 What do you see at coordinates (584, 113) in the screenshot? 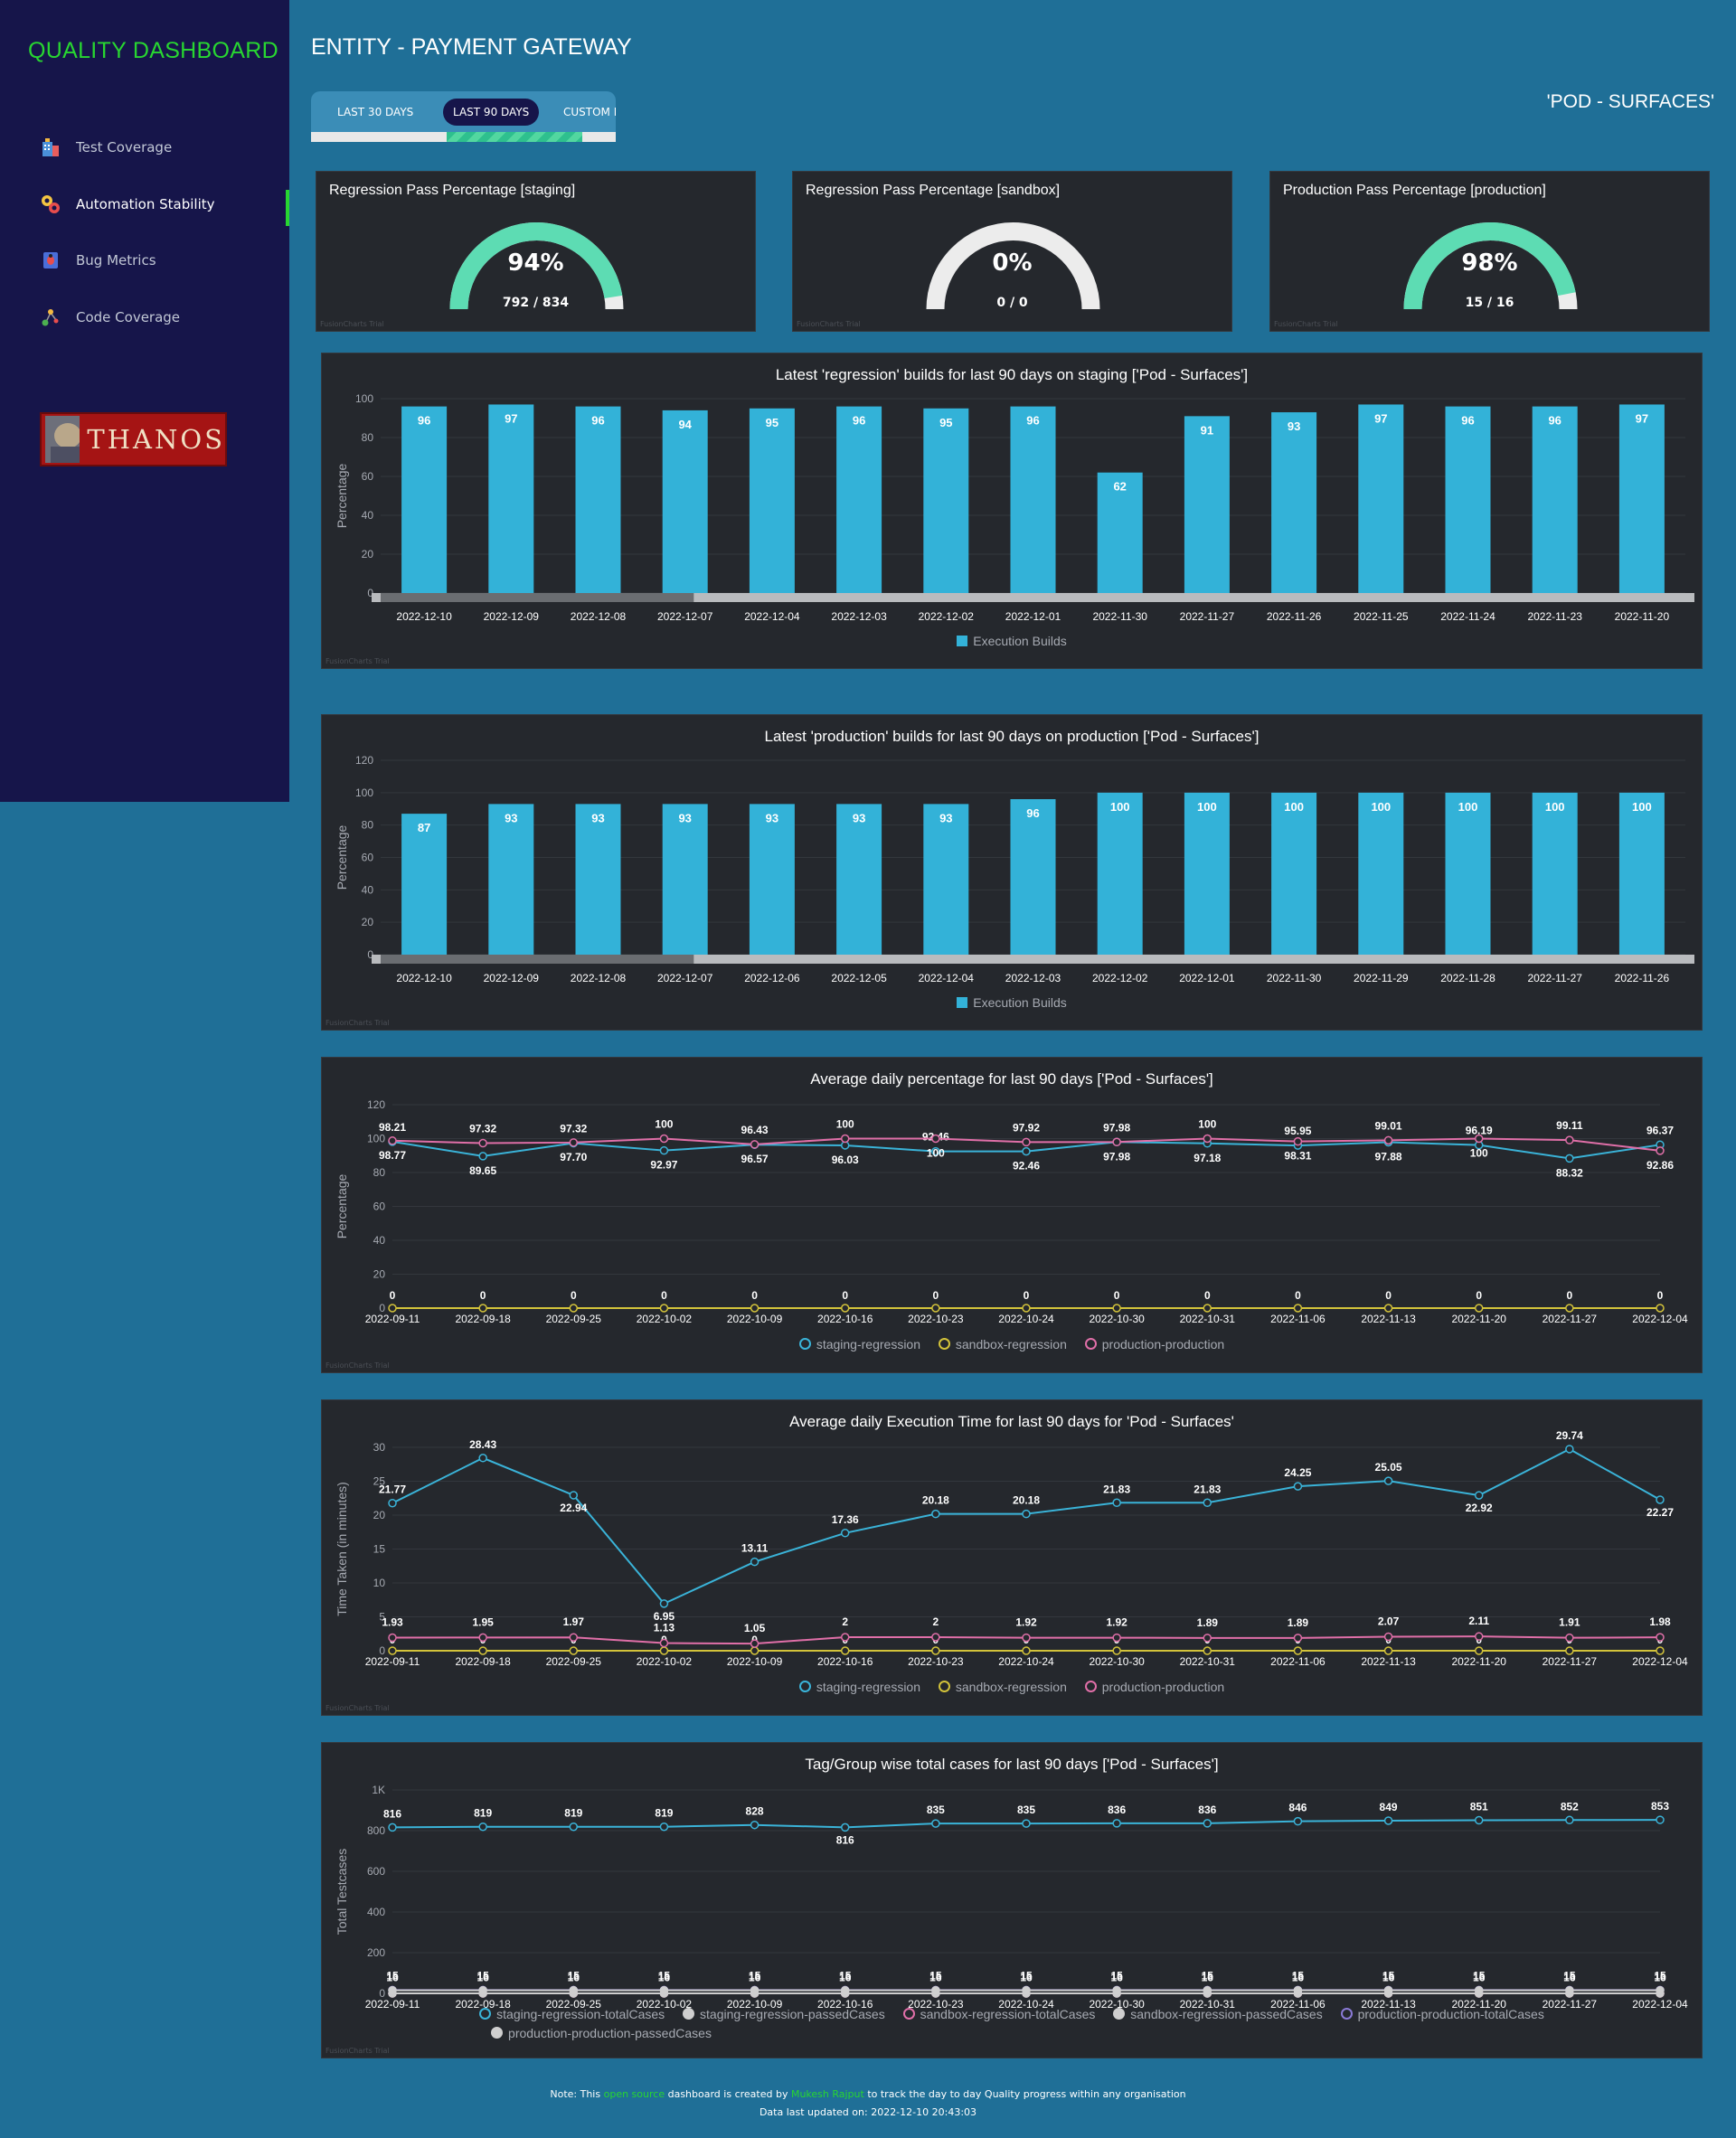
I see `tab-custom-date: CUSTOM DATE` at bounding box center [584, 113].